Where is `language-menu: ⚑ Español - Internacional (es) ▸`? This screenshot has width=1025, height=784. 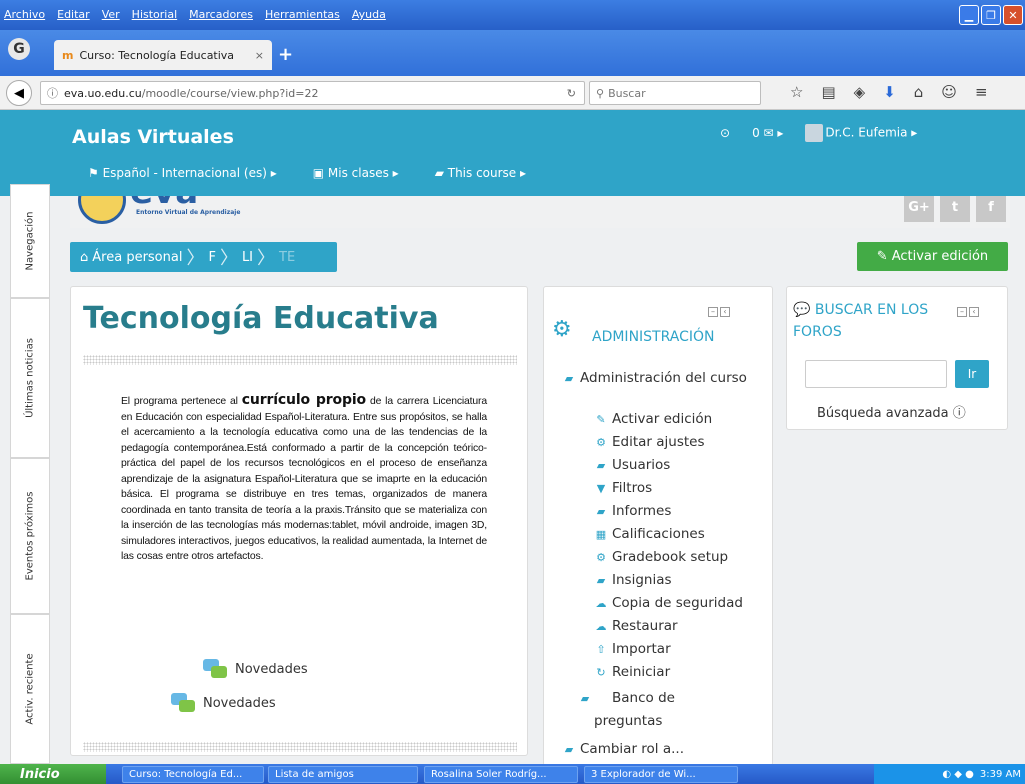
language-menu: ⚑ Español - Internacional (es) ▸ is located at coordinates (182, 173).